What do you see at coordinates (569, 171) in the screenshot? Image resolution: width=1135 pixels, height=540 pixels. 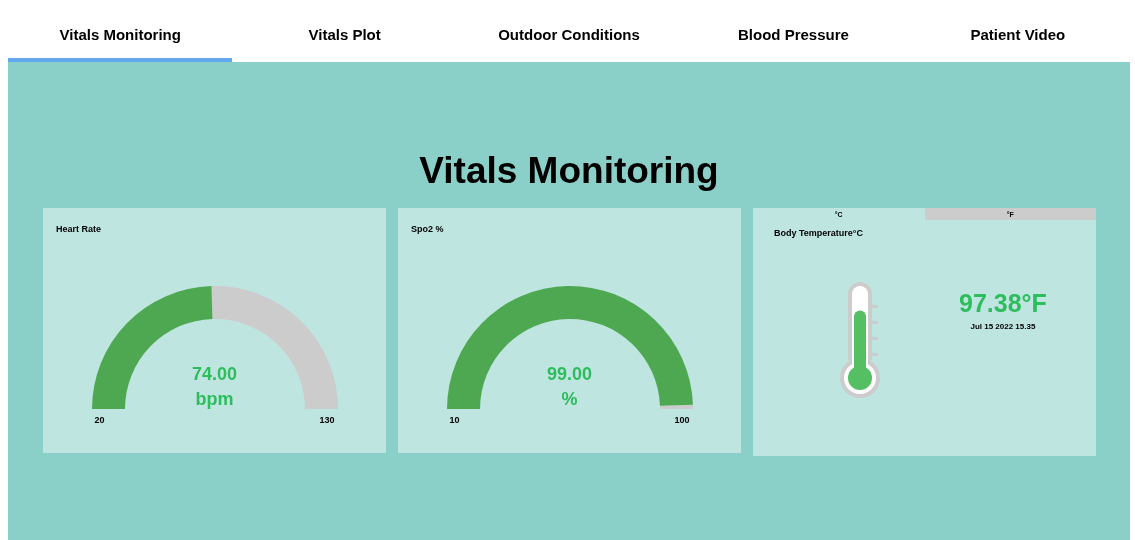 I see `page-heading: Vitals Monitoring` at bounding box center [569, 171].